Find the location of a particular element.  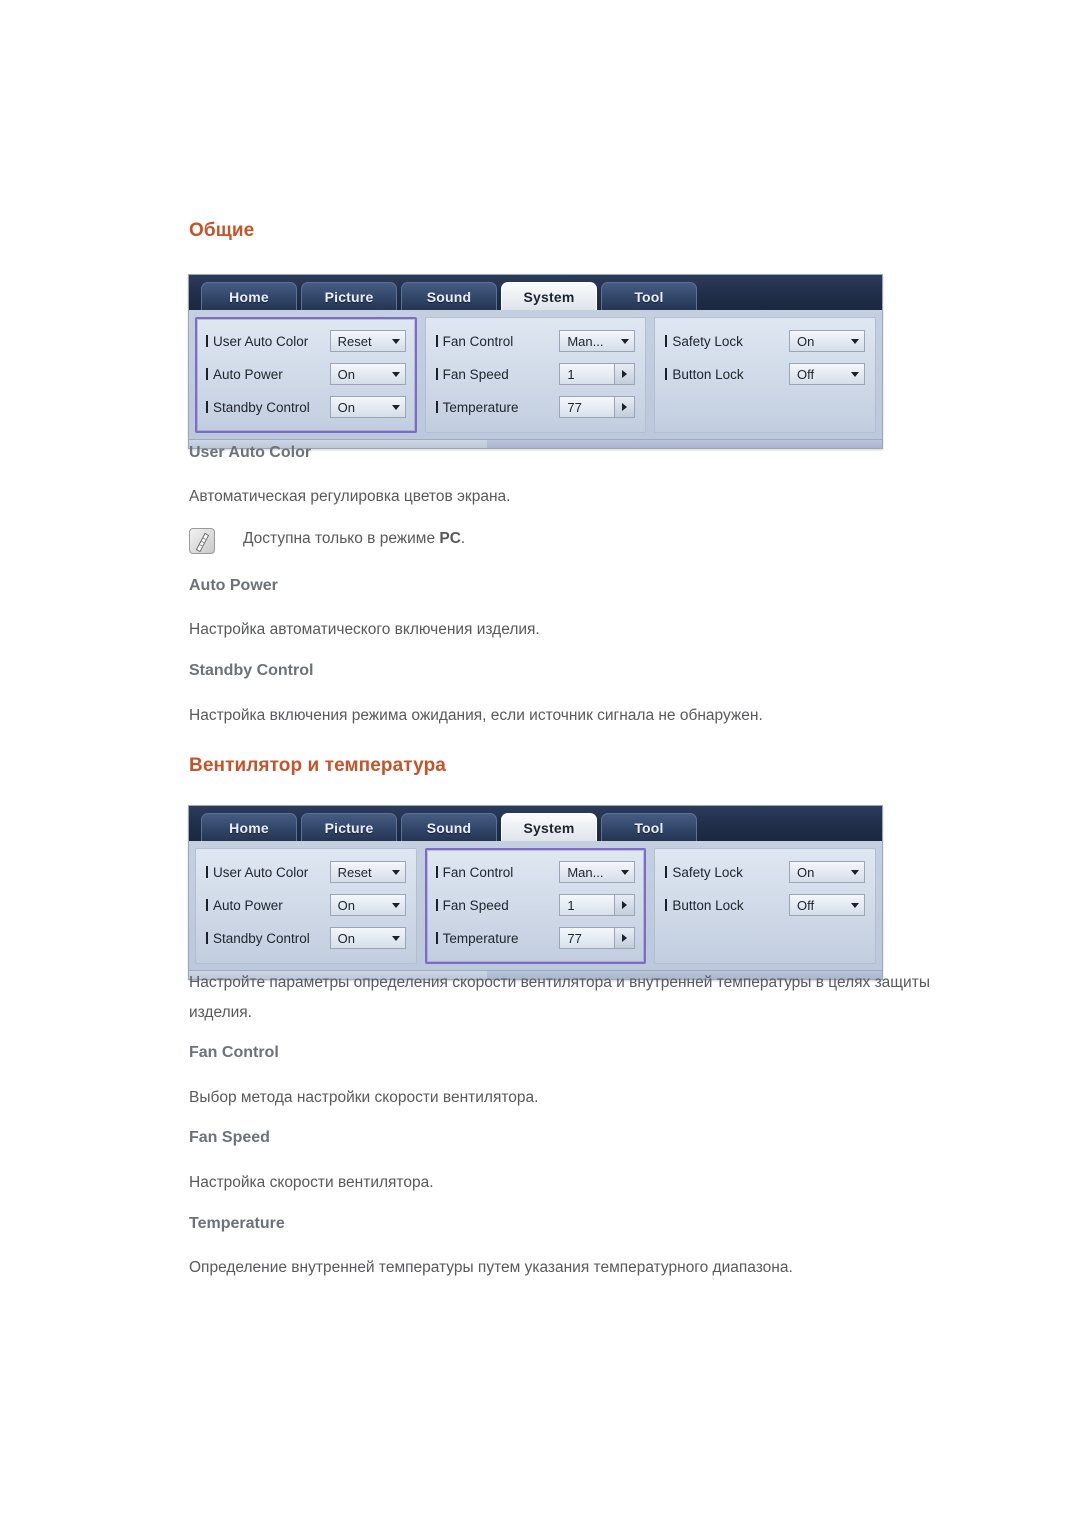

sub-heading-temperature: Temperature is located at coordinates (237, 1223).